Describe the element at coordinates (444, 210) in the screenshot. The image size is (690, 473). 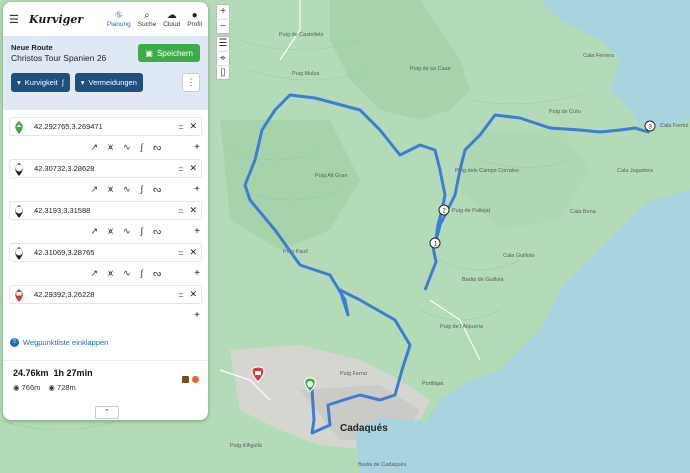
I see `via-marker-2: 2` at that location.